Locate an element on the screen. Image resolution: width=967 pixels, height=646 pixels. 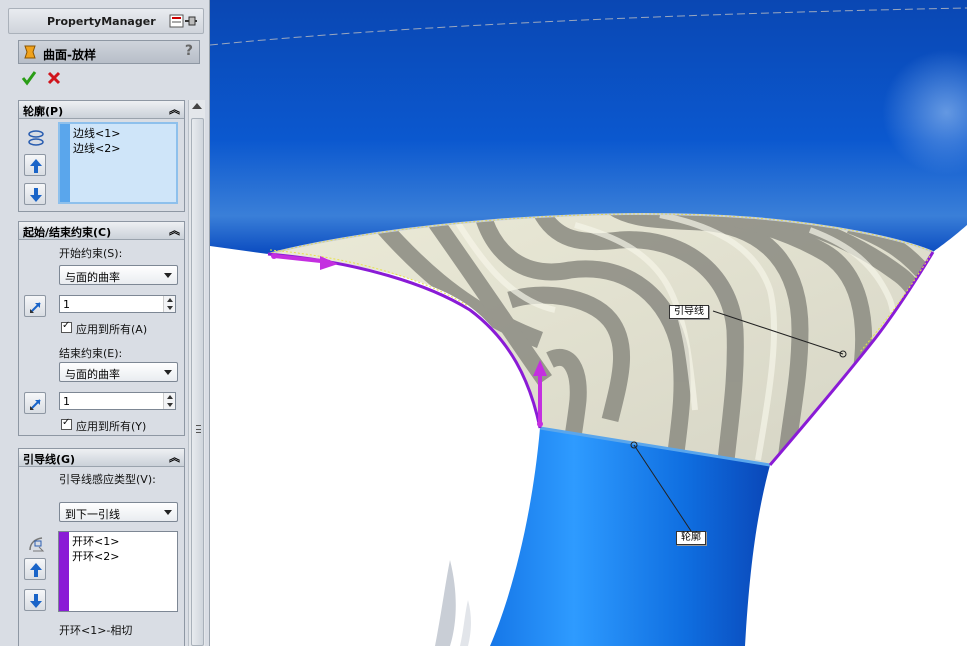
constraints-group-header: 起始/结束约束(C) ︽ is located at coordinates (101, 231).